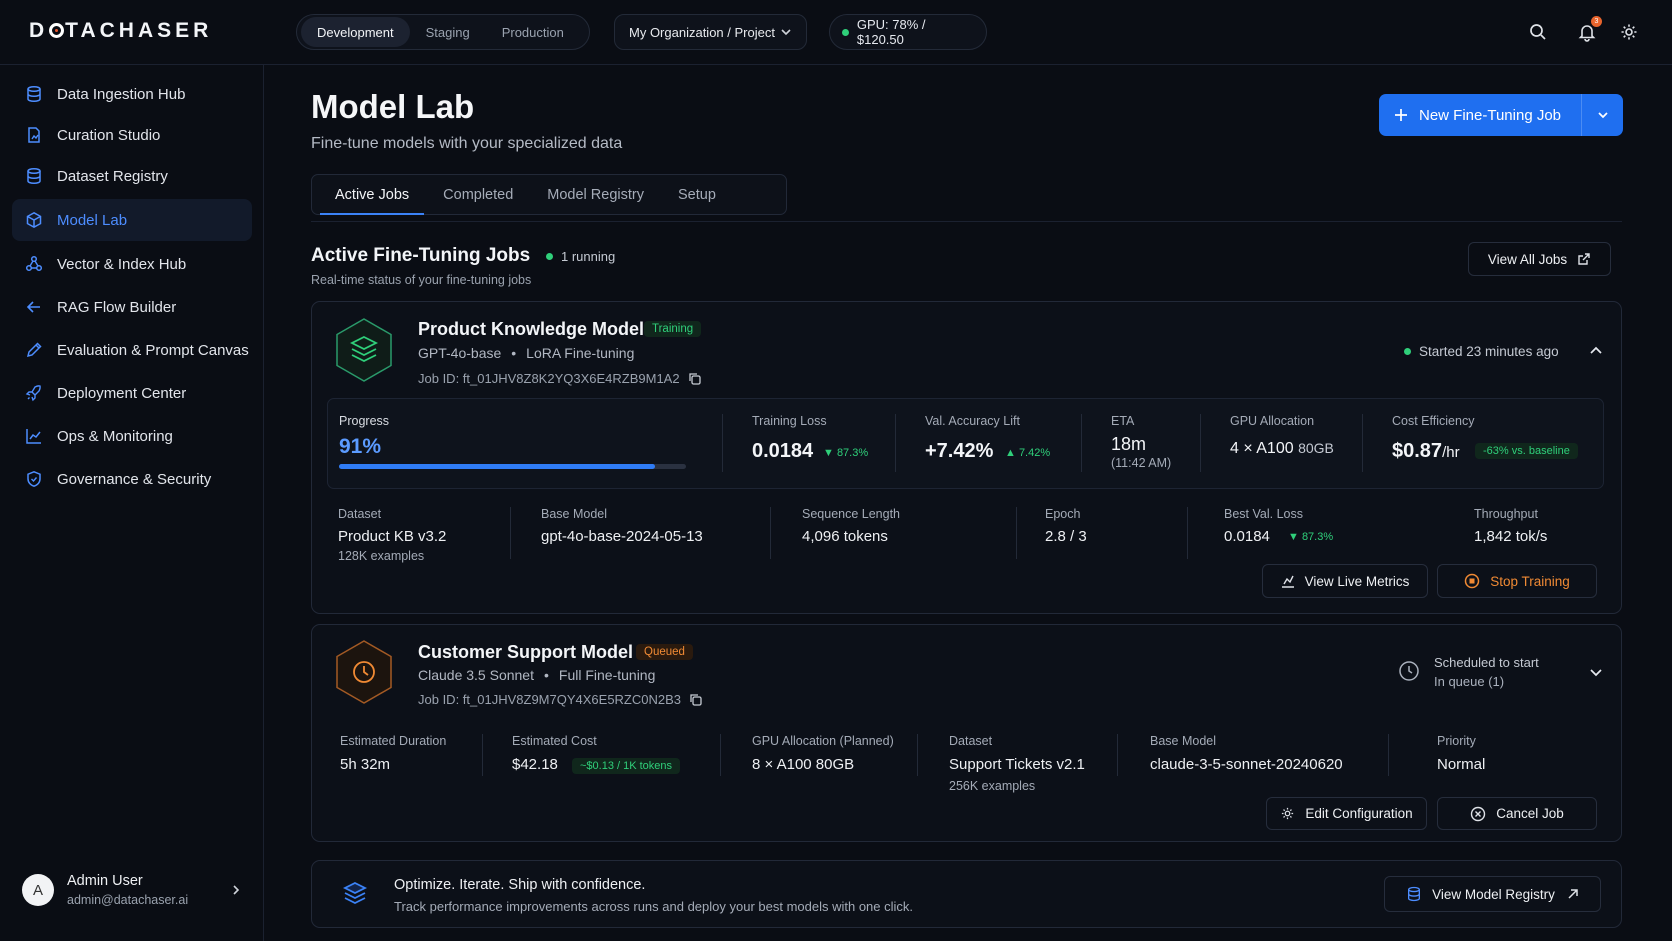  What do you see at coordinates (122, 264) in the screenshot?
I see `sidebar-item-label: Vector & Index Hub` at bounding box center [122, 264].